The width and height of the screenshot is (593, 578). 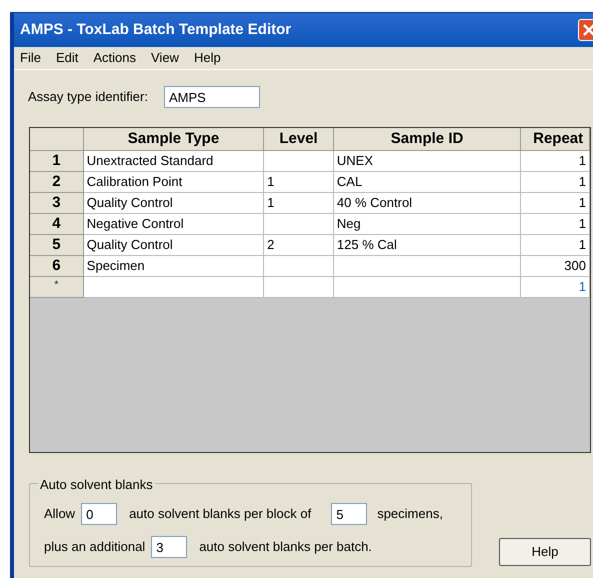 I want to click on menu-item: Help, so click(x=207, y=58).